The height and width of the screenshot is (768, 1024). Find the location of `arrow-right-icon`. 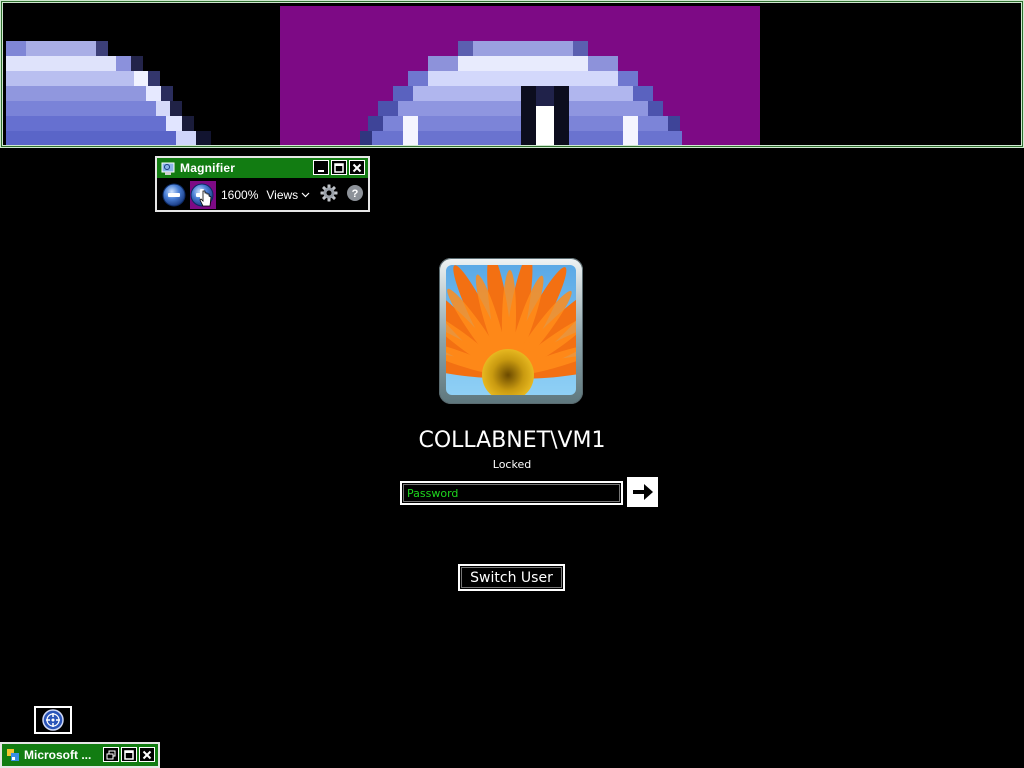

arrow-right-icon is located at coordinates (642, 492).